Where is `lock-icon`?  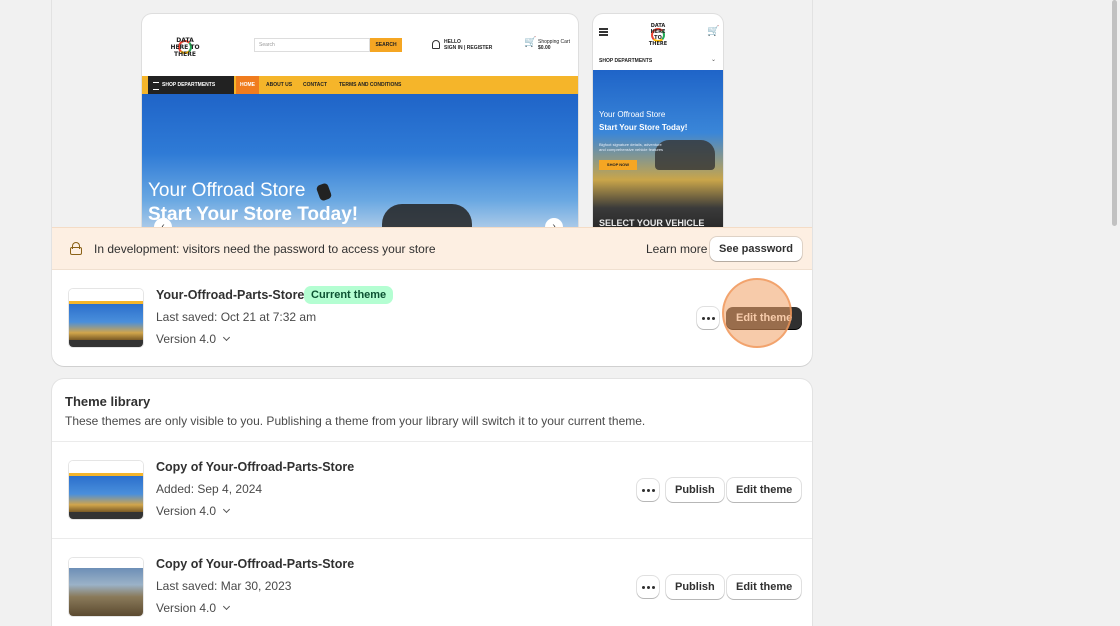 lock-icon is located at coordinates (76, 248).